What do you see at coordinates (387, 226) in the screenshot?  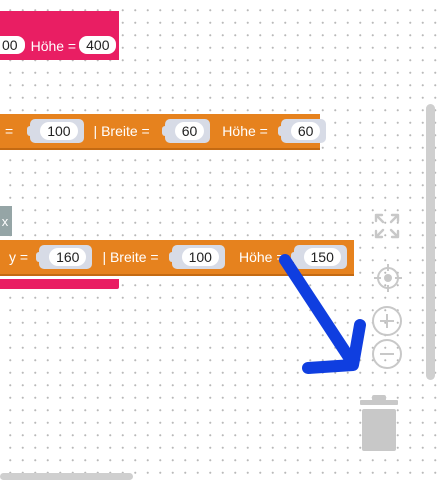 I see `fullscreen-icon` at bounding box center [387, 226].